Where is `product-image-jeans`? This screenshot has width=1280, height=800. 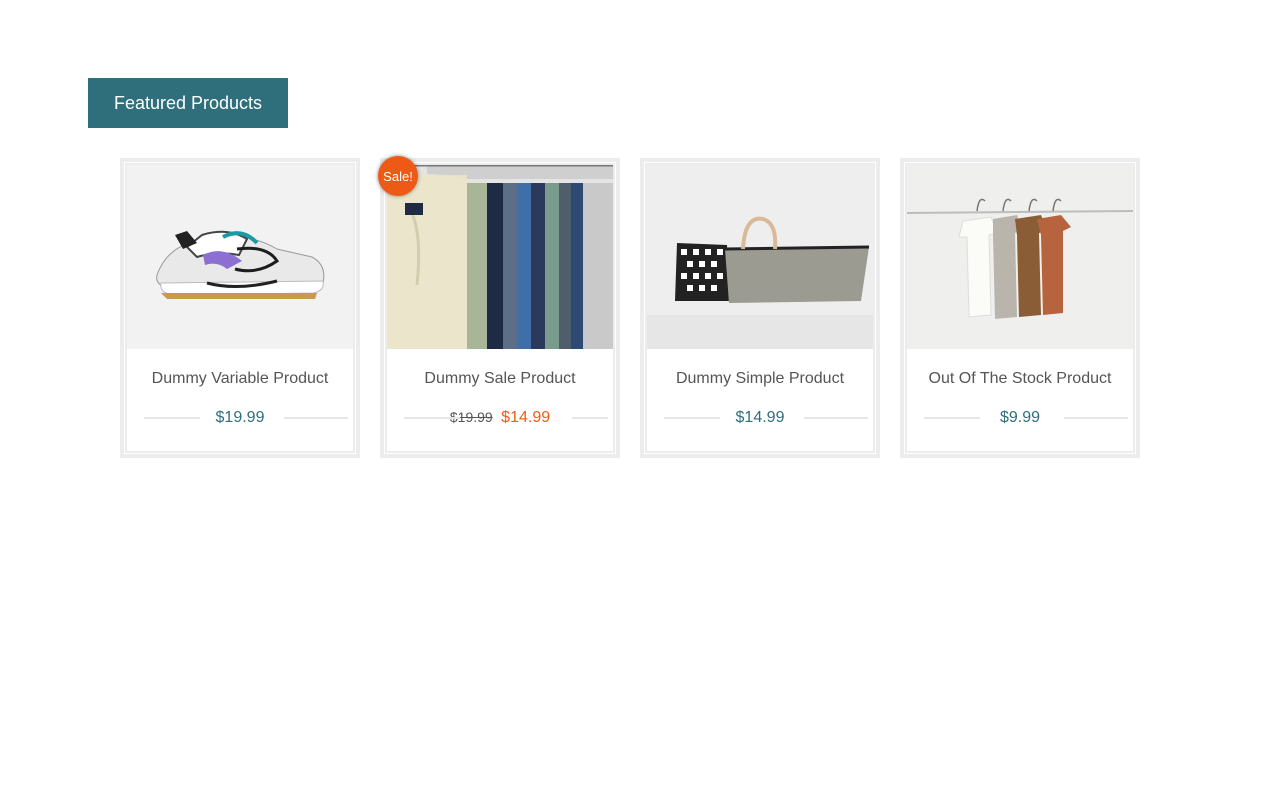 product-image-jeans is located at coordinates (500, 257).